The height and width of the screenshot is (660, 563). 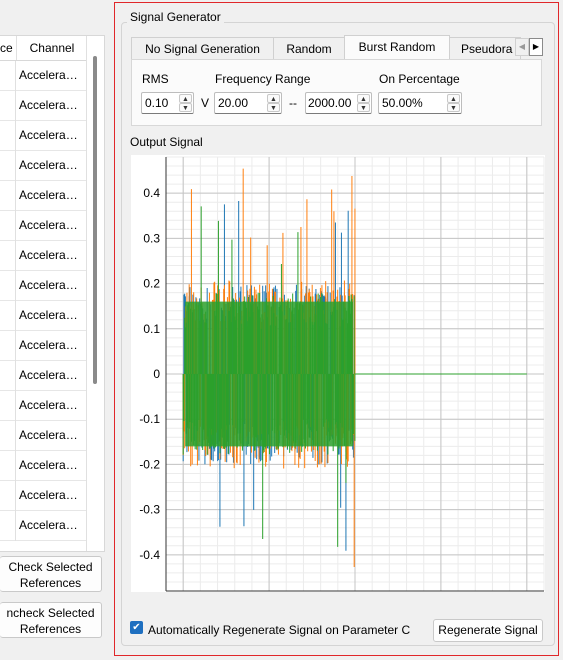 I want to click on on-percentage-value: 50.00%, so click(x=402, y=103).